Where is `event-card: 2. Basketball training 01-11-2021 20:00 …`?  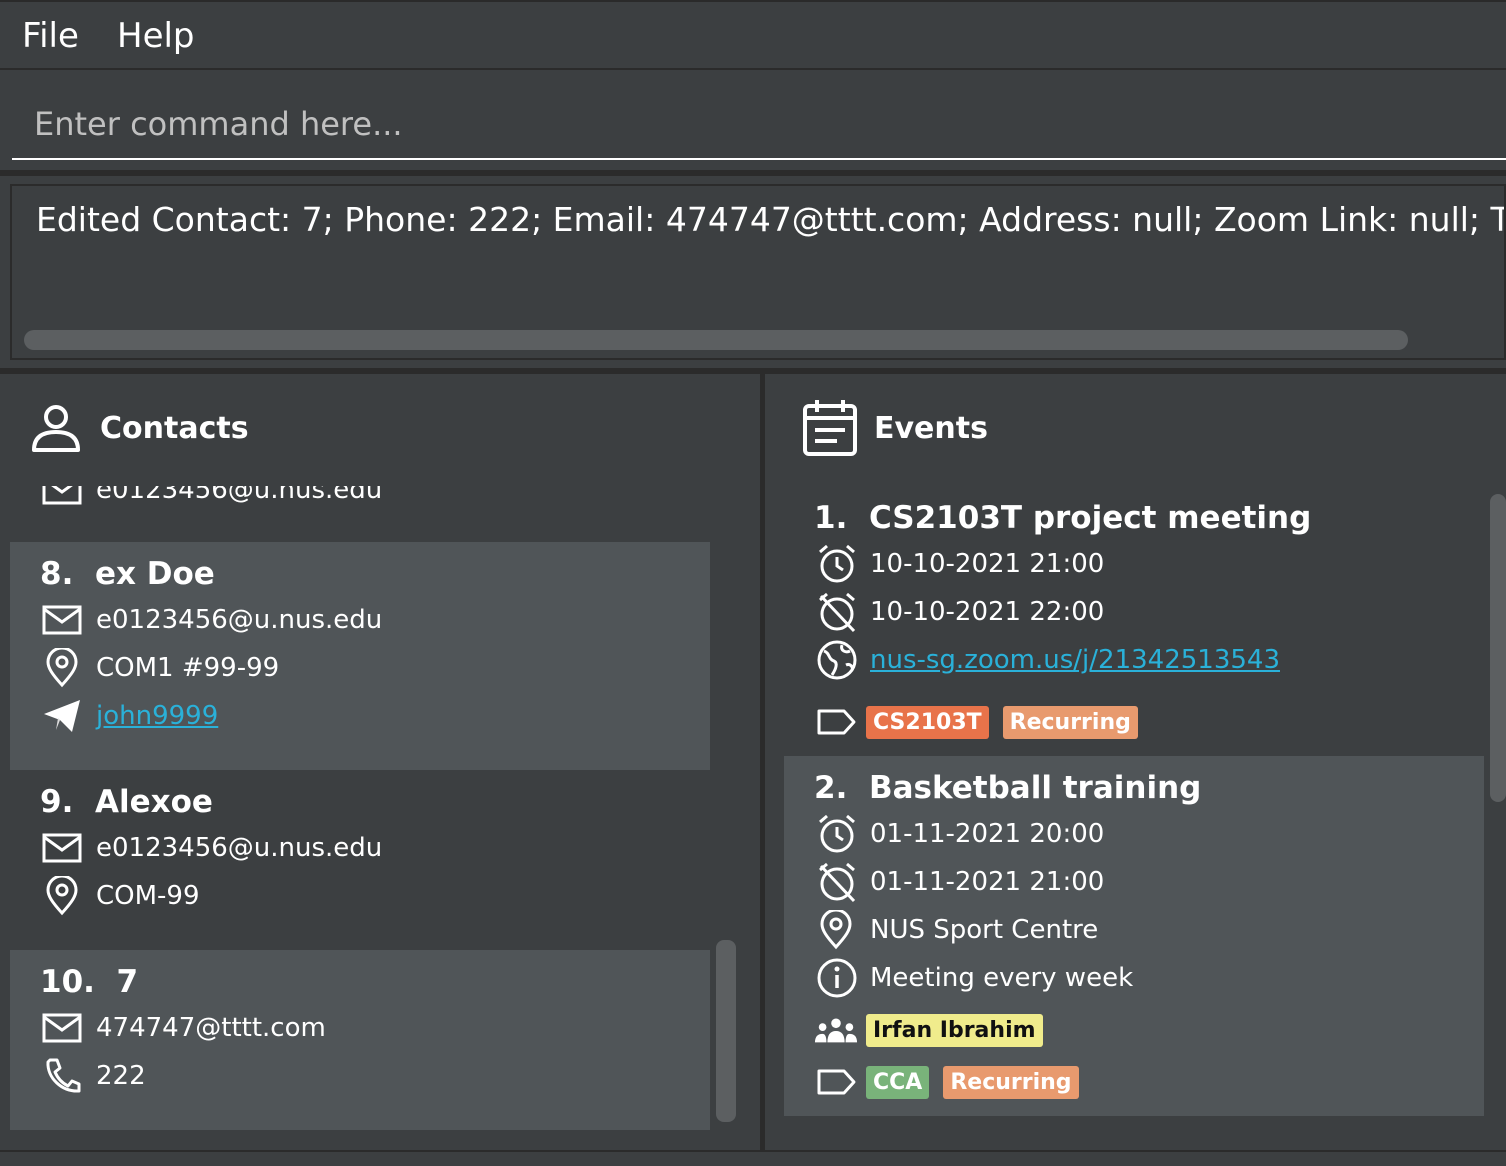 event-card: 2. Basketball training 01-11-2021 20:00 … is located at coordinates (1134, 936).